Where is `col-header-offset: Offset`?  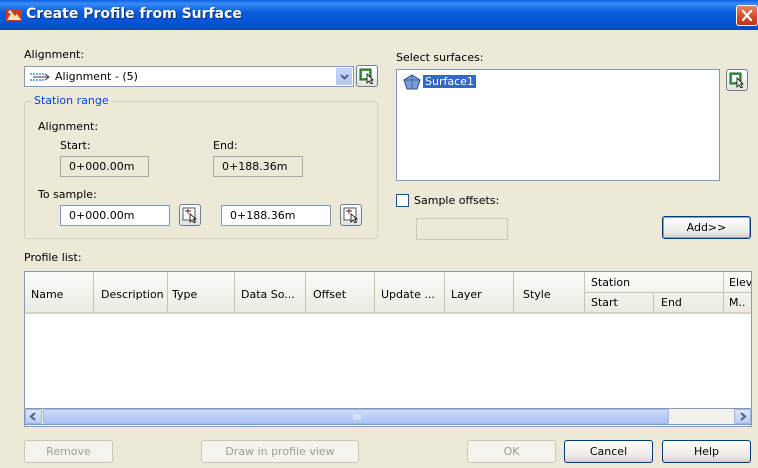 col-header-offset: Offset is located at coordinates (329, 294).